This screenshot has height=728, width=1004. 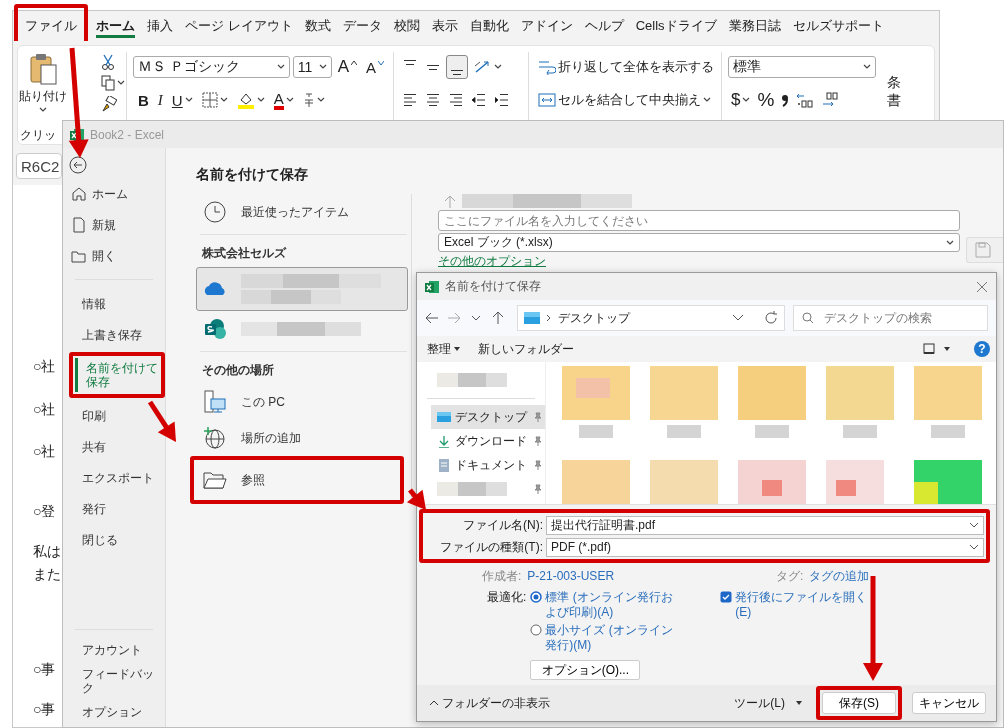 What do you see at coordinates (39, 166) in the screenshot?
I see `name-box: R6C2` at bounding box center [39, 166].